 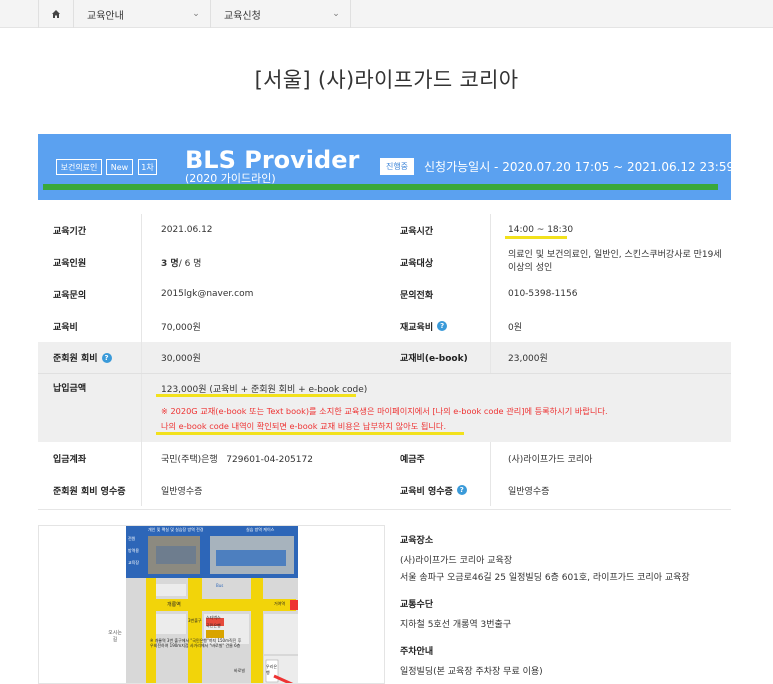 I want to click on target-label: 교육대상, so click(x=417, y=263).